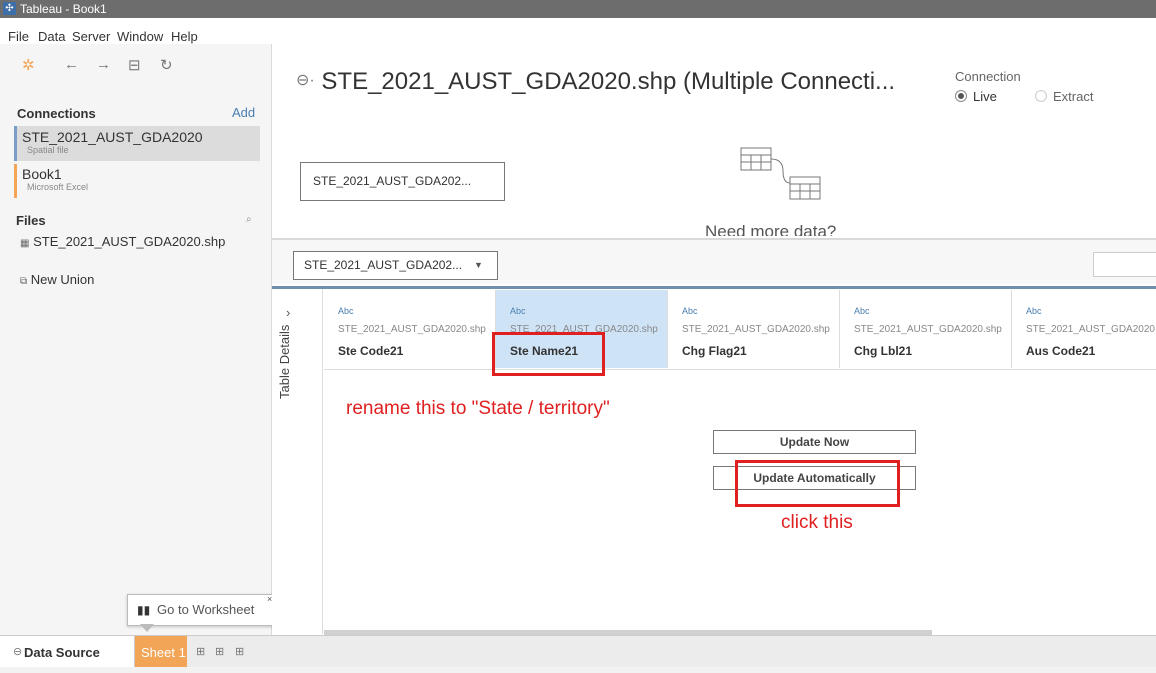  What do you see at coordinates (985, 96) in the screenshot?
I see `live-label: Live` at bounding box center [985, 96].